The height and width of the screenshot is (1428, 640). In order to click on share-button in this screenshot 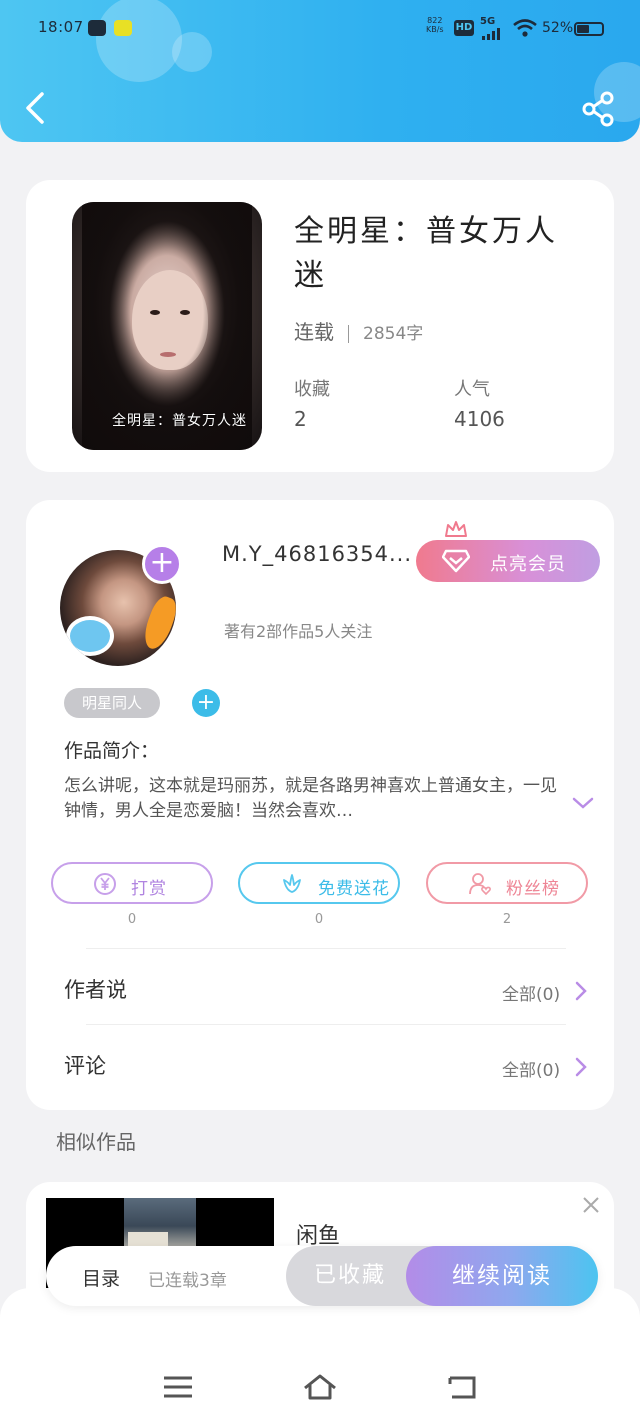, I will do `click(599, 109)`.